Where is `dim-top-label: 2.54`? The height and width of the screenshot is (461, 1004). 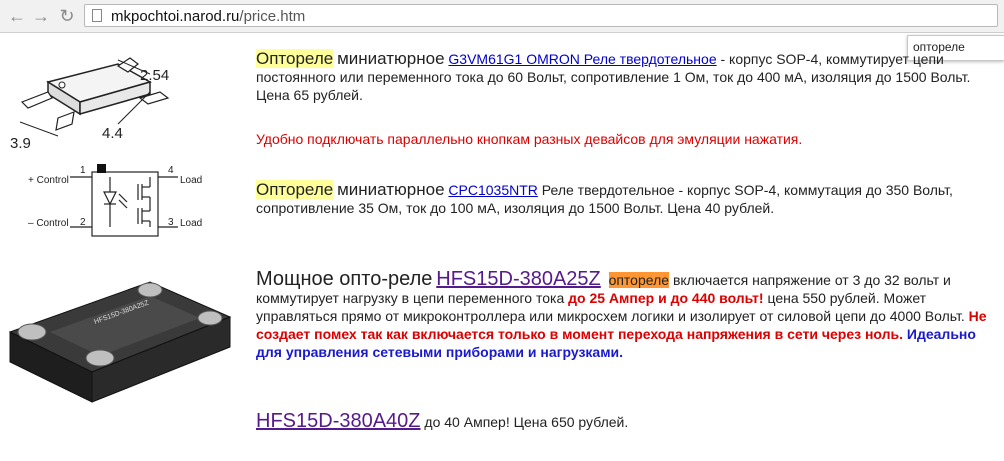
dim-top-label: 2.54 is located at coordinates (154, 75).